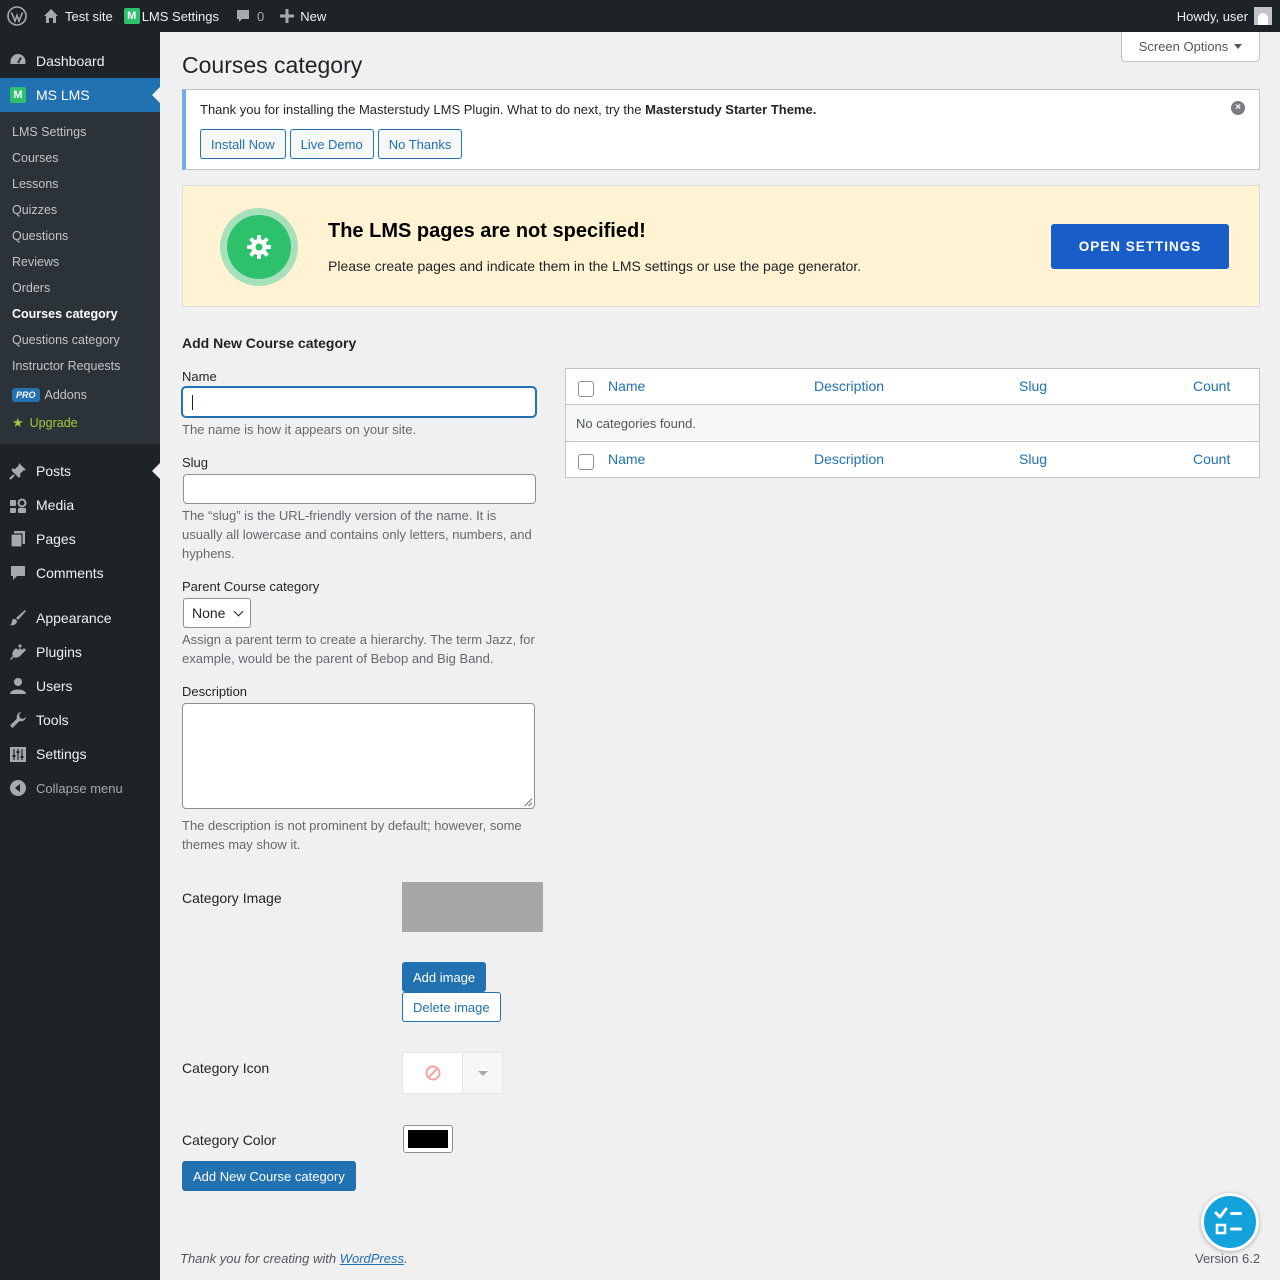 This screenshot has height=1280, width=1280. Describe the element at coordinates (18, 618) in the screenshot. I see `paintbrush-icon` at that location.